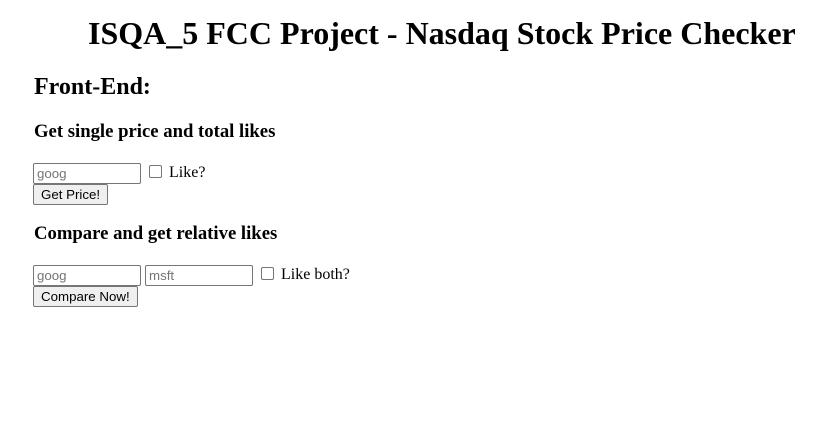  What do you see at coordinates (156, 233) in the screenshot?
I see `compare-heading: Compare and get relative likes` at bounding box center [156, 233].